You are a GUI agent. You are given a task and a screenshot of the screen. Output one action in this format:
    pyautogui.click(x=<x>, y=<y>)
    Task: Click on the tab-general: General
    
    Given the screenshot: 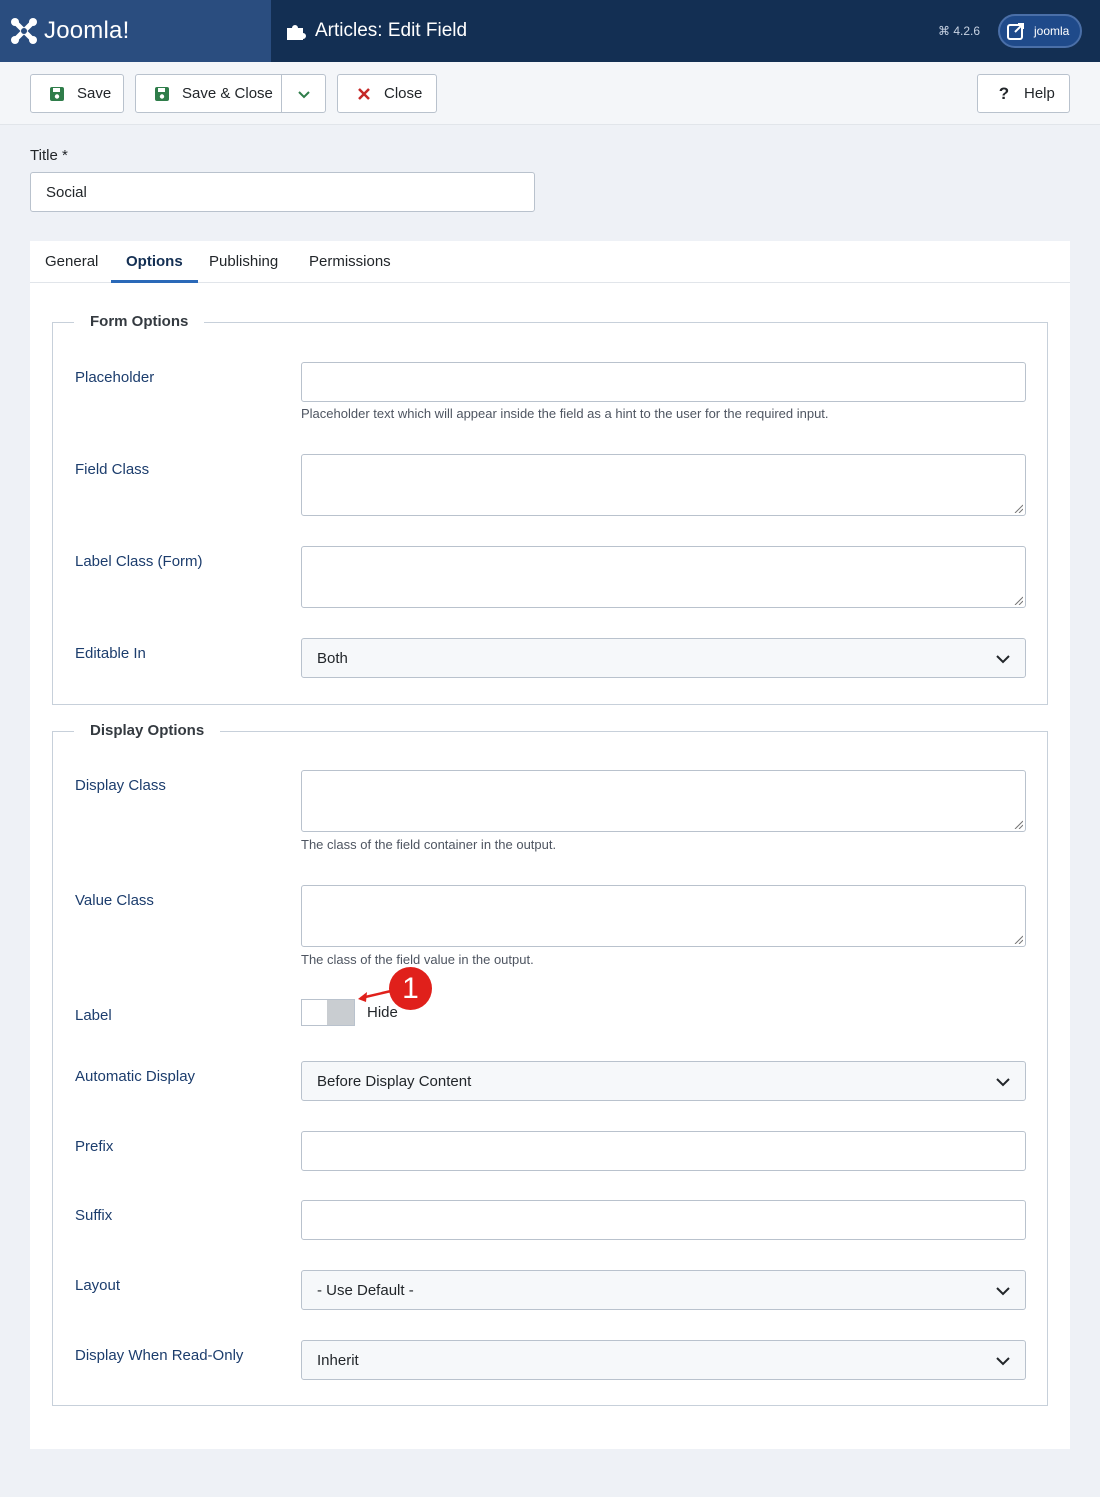 What is the action you would take?
    pyautogui.click(x=71, y=262)
    